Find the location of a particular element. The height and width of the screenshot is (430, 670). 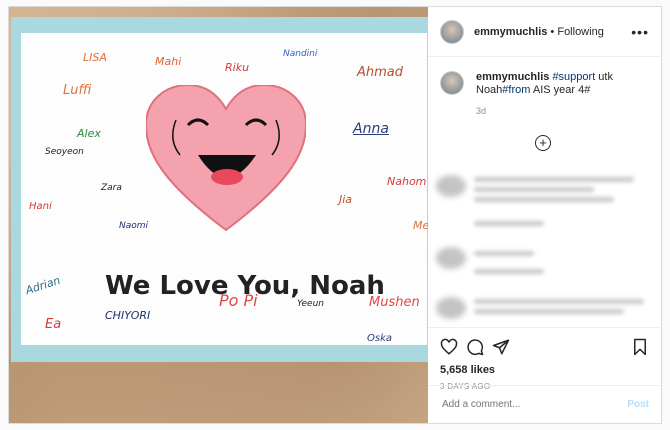

post-header: emmymuchlis • Following ••• is located at coordinates (544, 32).